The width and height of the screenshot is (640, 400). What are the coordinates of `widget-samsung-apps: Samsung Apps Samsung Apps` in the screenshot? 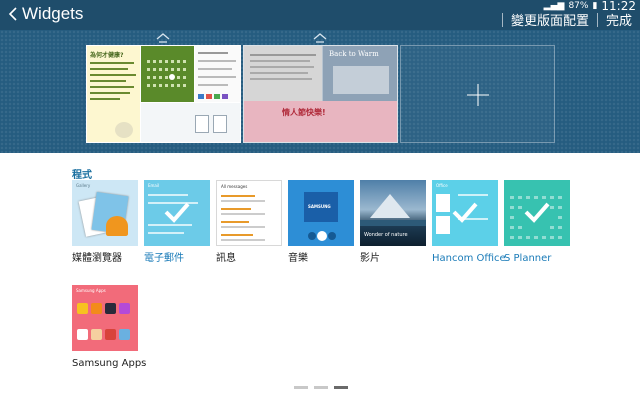 It's located at (109, 327).